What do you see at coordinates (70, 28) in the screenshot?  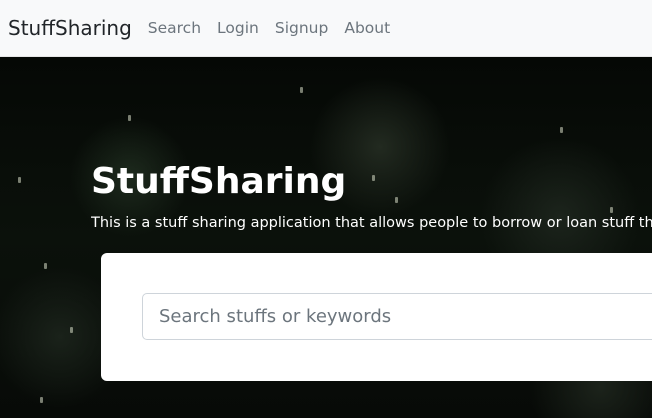 I see `brand-link: StuffSharing` at bounding box center [70, 28].